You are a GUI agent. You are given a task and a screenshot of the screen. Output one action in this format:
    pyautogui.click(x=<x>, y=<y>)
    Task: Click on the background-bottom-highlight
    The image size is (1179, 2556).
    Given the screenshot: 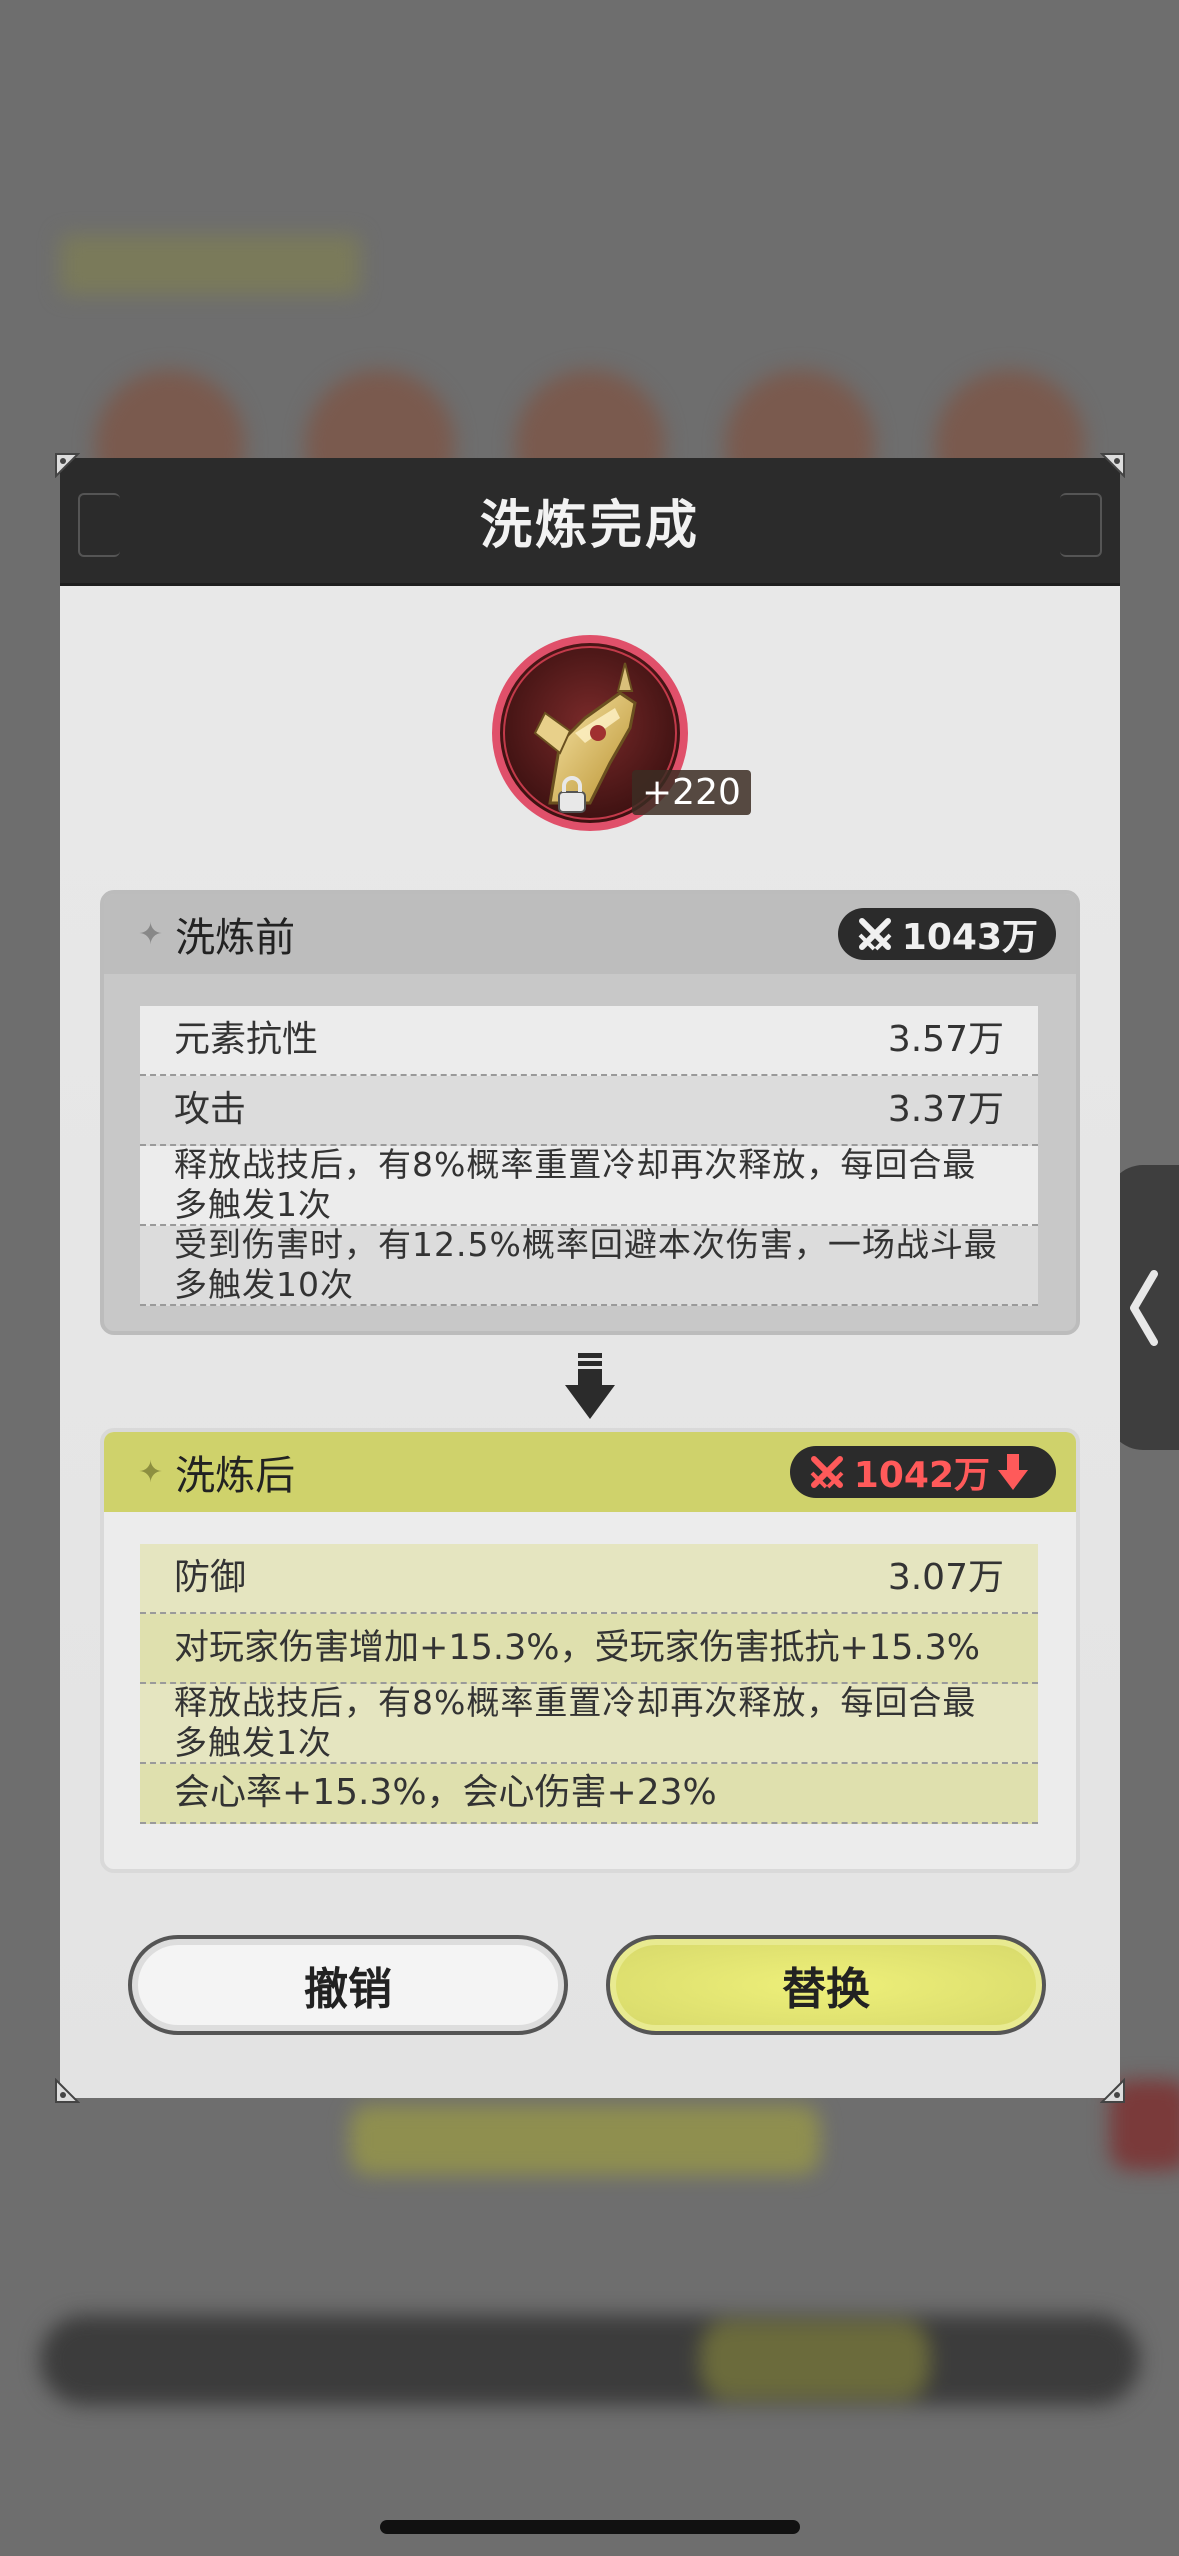 What is the action you would take?
    pyautogui.click(x=815, y=2360)
    